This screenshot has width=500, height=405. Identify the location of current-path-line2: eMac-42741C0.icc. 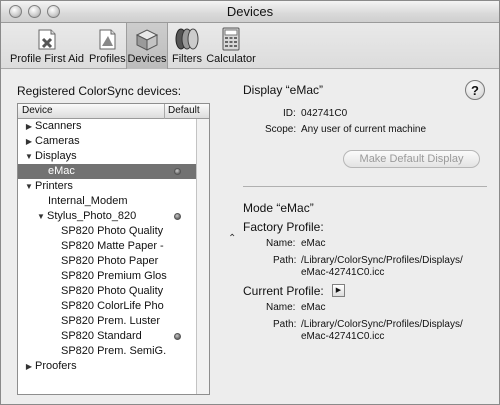
(343, 336).